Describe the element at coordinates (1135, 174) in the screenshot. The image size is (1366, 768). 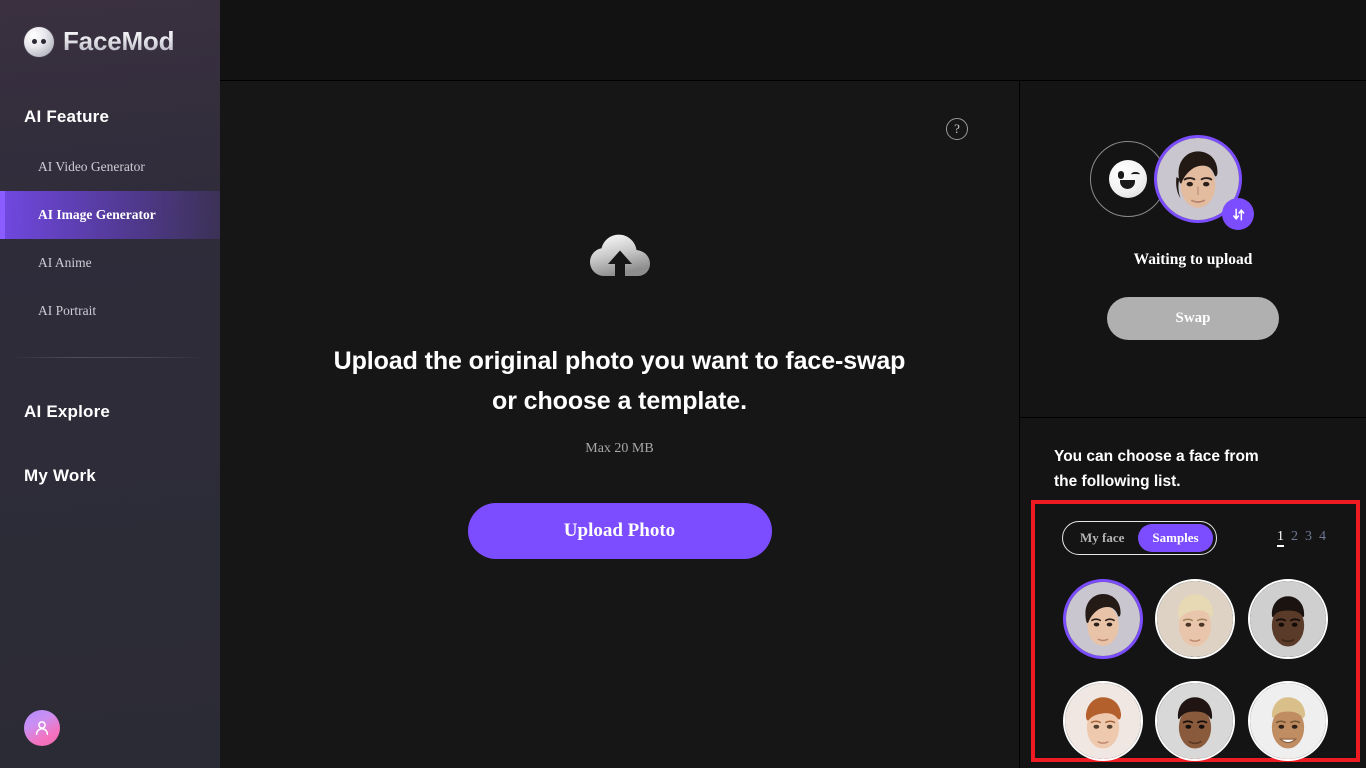
I see `emoji-wink-icon` at that location.